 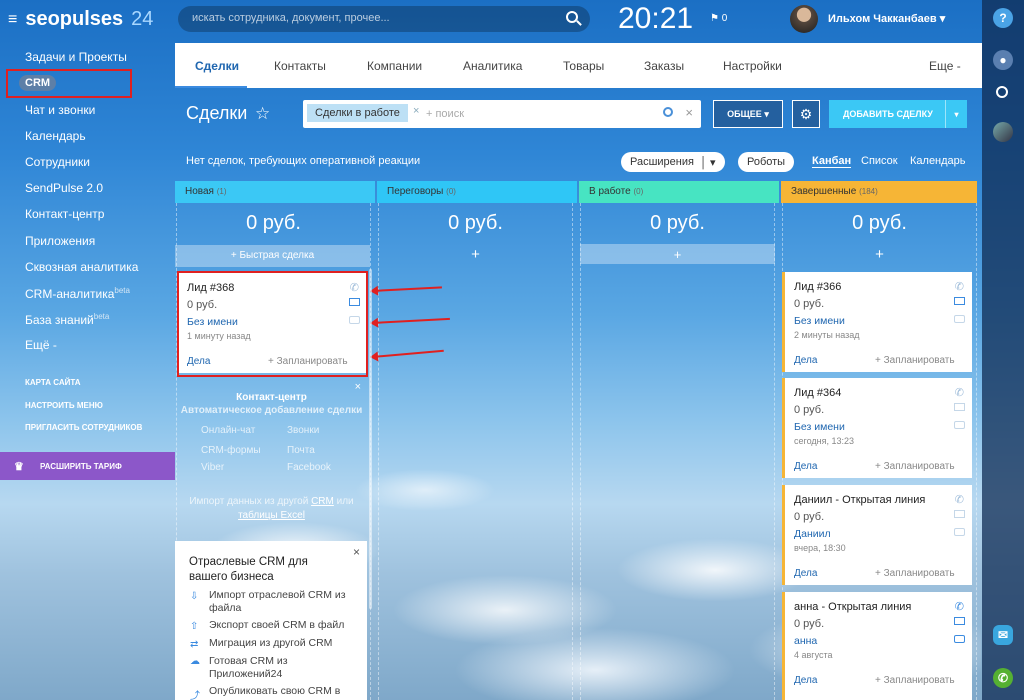 I want to click on sidebar-item-tasks: Задачи и Проекты, so click(x=76, y=57).